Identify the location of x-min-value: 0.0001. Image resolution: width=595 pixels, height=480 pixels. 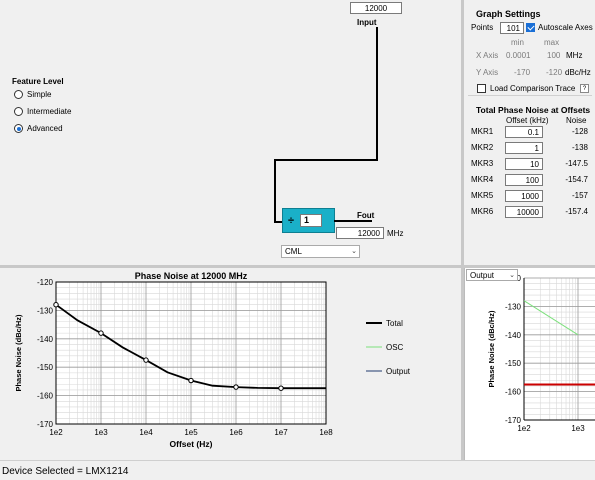
(518, 55).